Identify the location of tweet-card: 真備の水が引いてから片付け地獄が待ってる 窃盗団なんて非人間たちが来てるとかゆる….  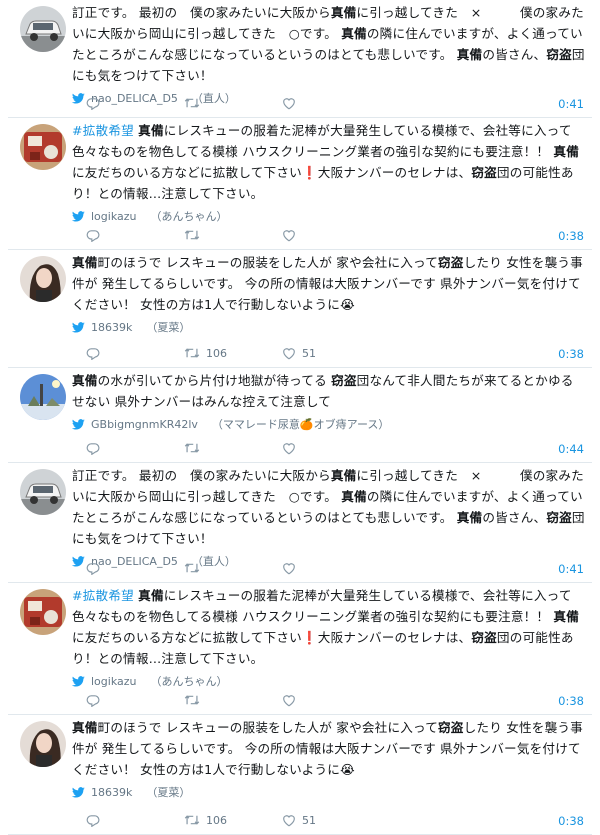
(300, 415).